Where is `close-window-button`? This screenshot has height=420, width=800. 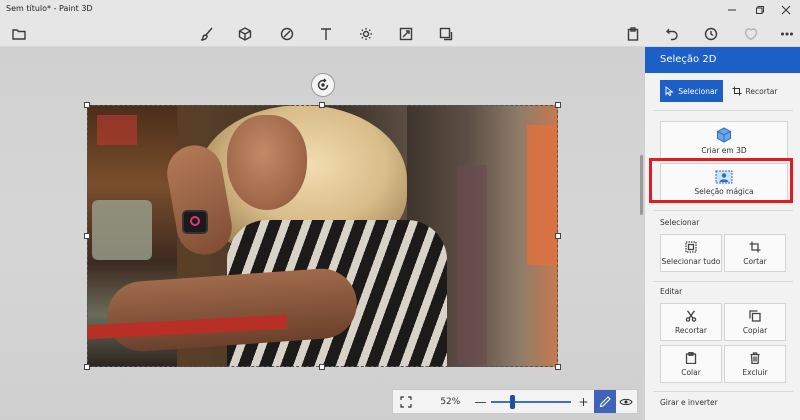
close-window-button is located at coordinates (786, 10).